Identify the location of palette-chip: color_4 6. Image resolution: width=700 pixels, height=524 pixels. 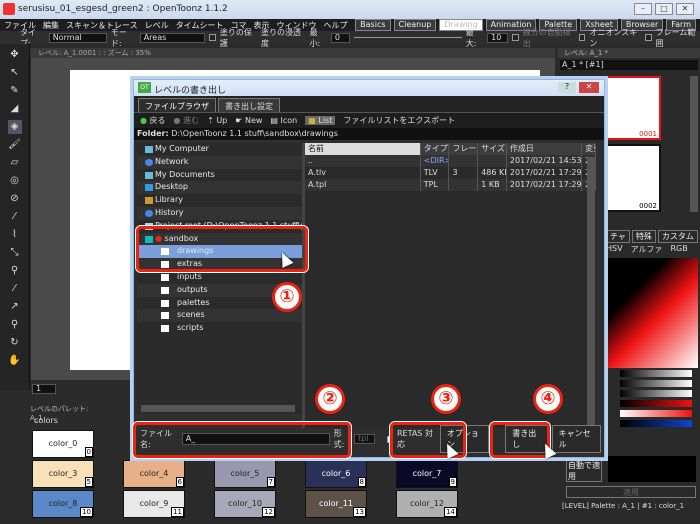
(154, 474).